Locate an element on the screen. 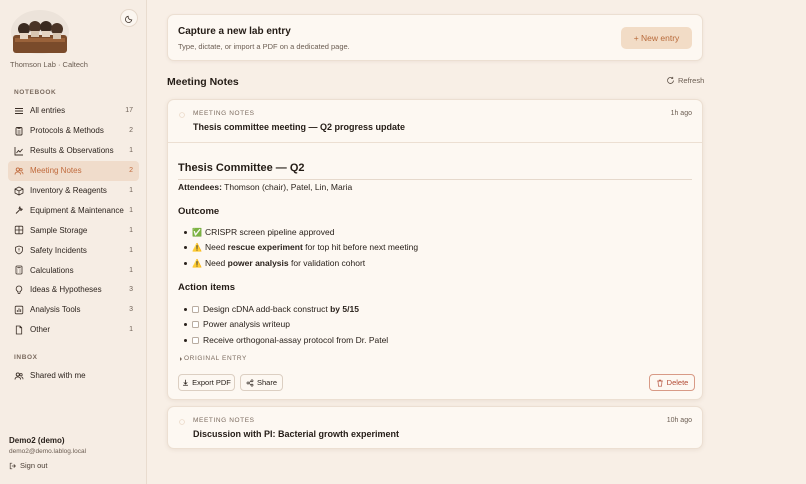 The width and height of the screenshot is (806, 484). delete-button: Delete is located at coordinates (672, 382).